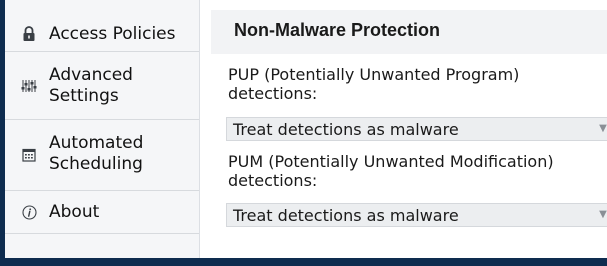 The width and height of the screenshot is (607, 266). Describe the element at coordinates (29, 86) in the screenshot. I see `sliders-icon` at that location.